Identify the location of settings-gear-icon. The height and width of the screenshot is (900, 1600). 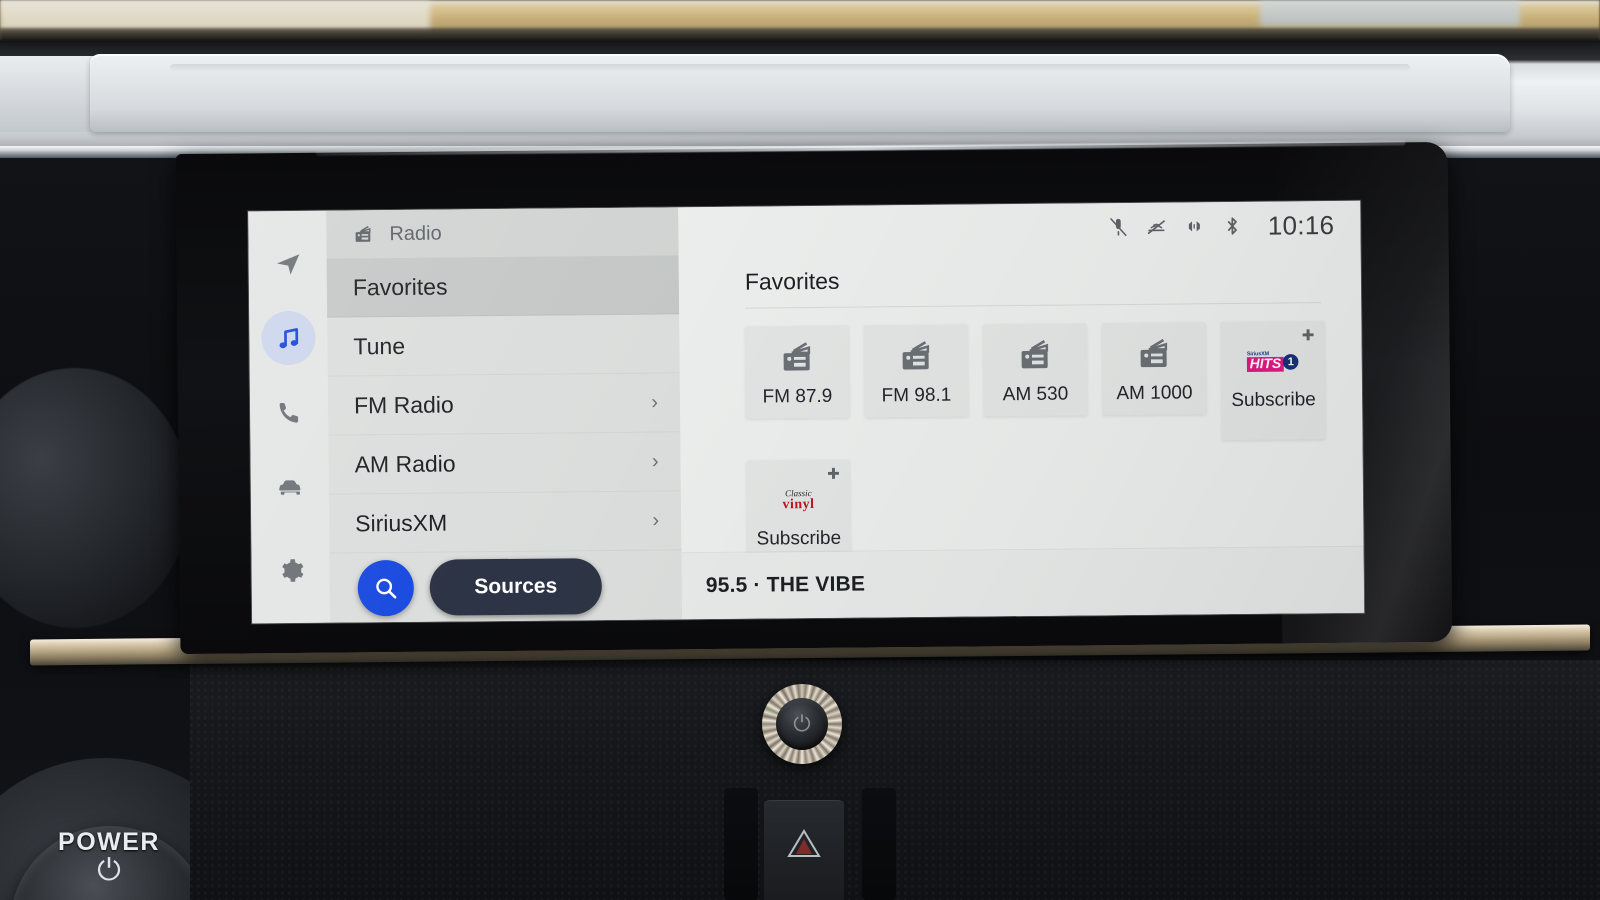
(292, 570).